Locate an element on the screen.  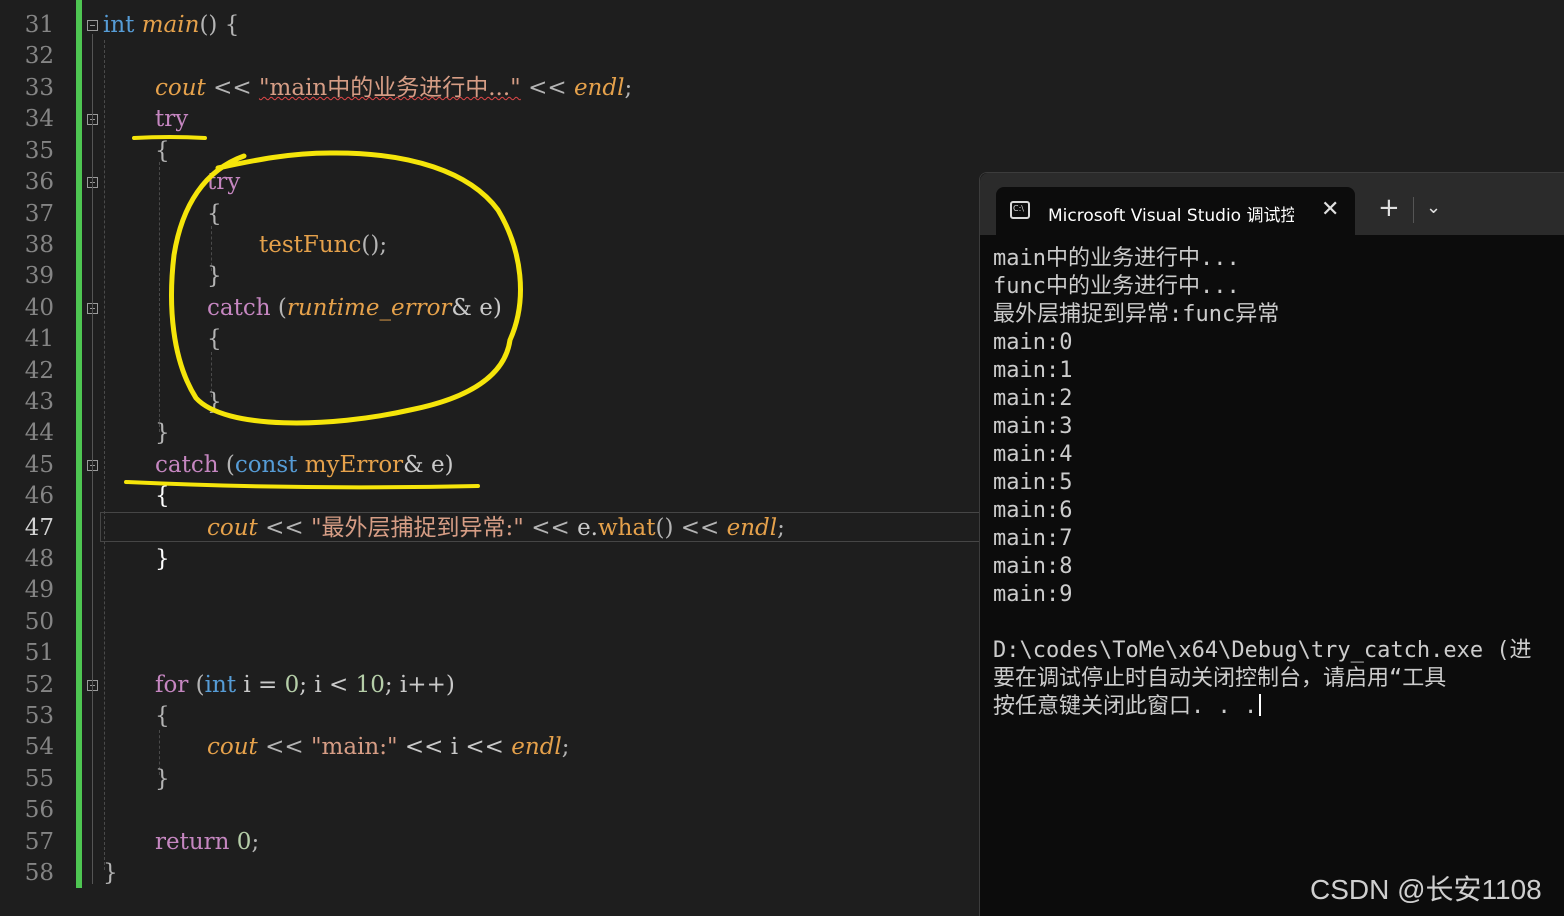
string-literal: "最外层捕捉到异常:" is located at coordinates (417, 528).